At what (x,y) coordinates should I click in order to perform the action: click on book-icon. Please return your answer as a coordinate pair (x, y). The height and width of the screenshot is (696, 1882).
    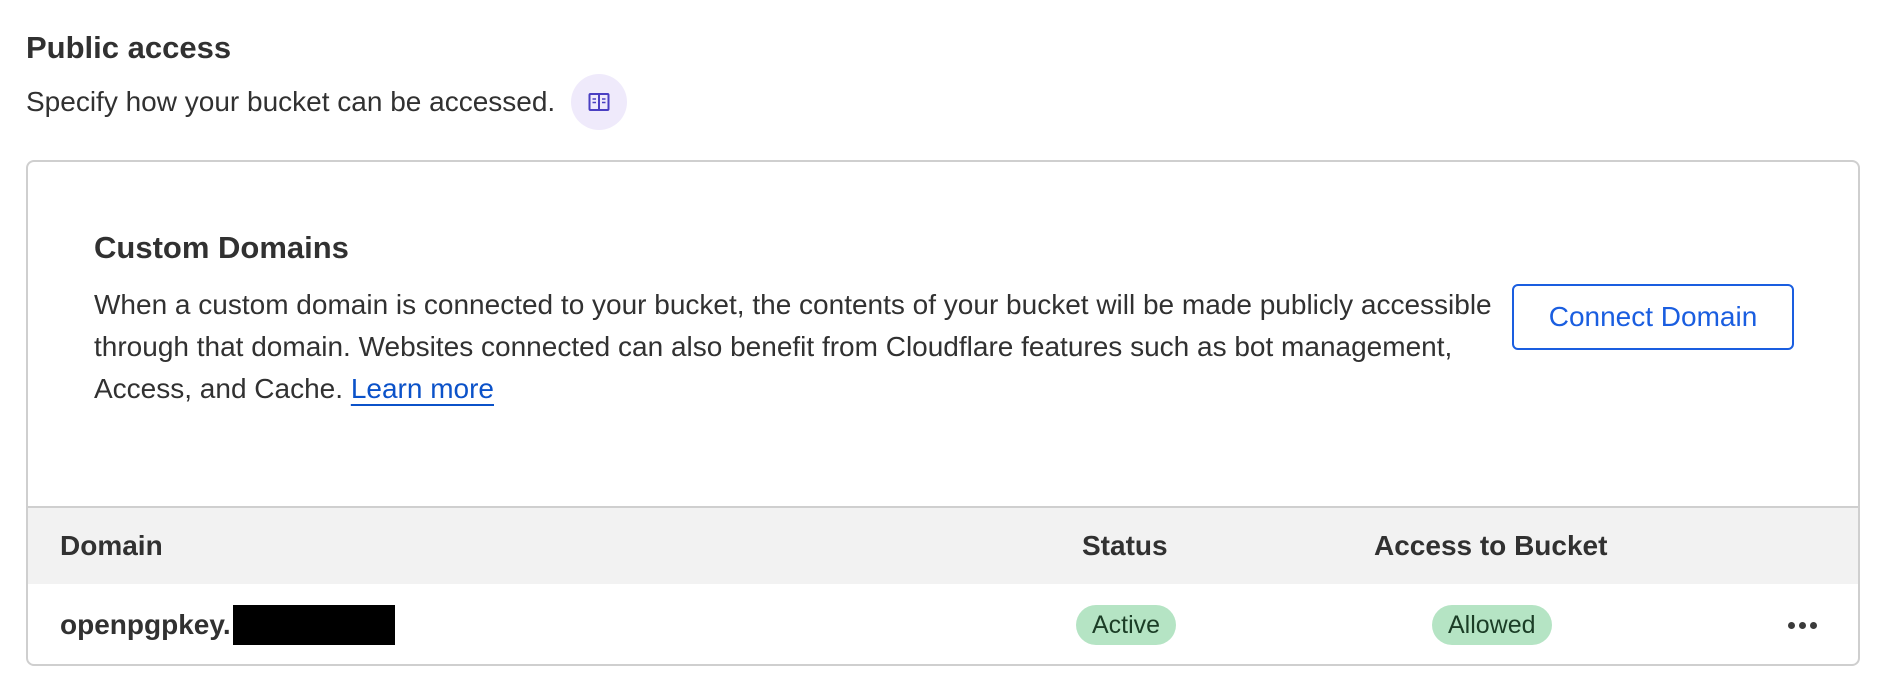
    Looking at the image, I should click on (599, 102).